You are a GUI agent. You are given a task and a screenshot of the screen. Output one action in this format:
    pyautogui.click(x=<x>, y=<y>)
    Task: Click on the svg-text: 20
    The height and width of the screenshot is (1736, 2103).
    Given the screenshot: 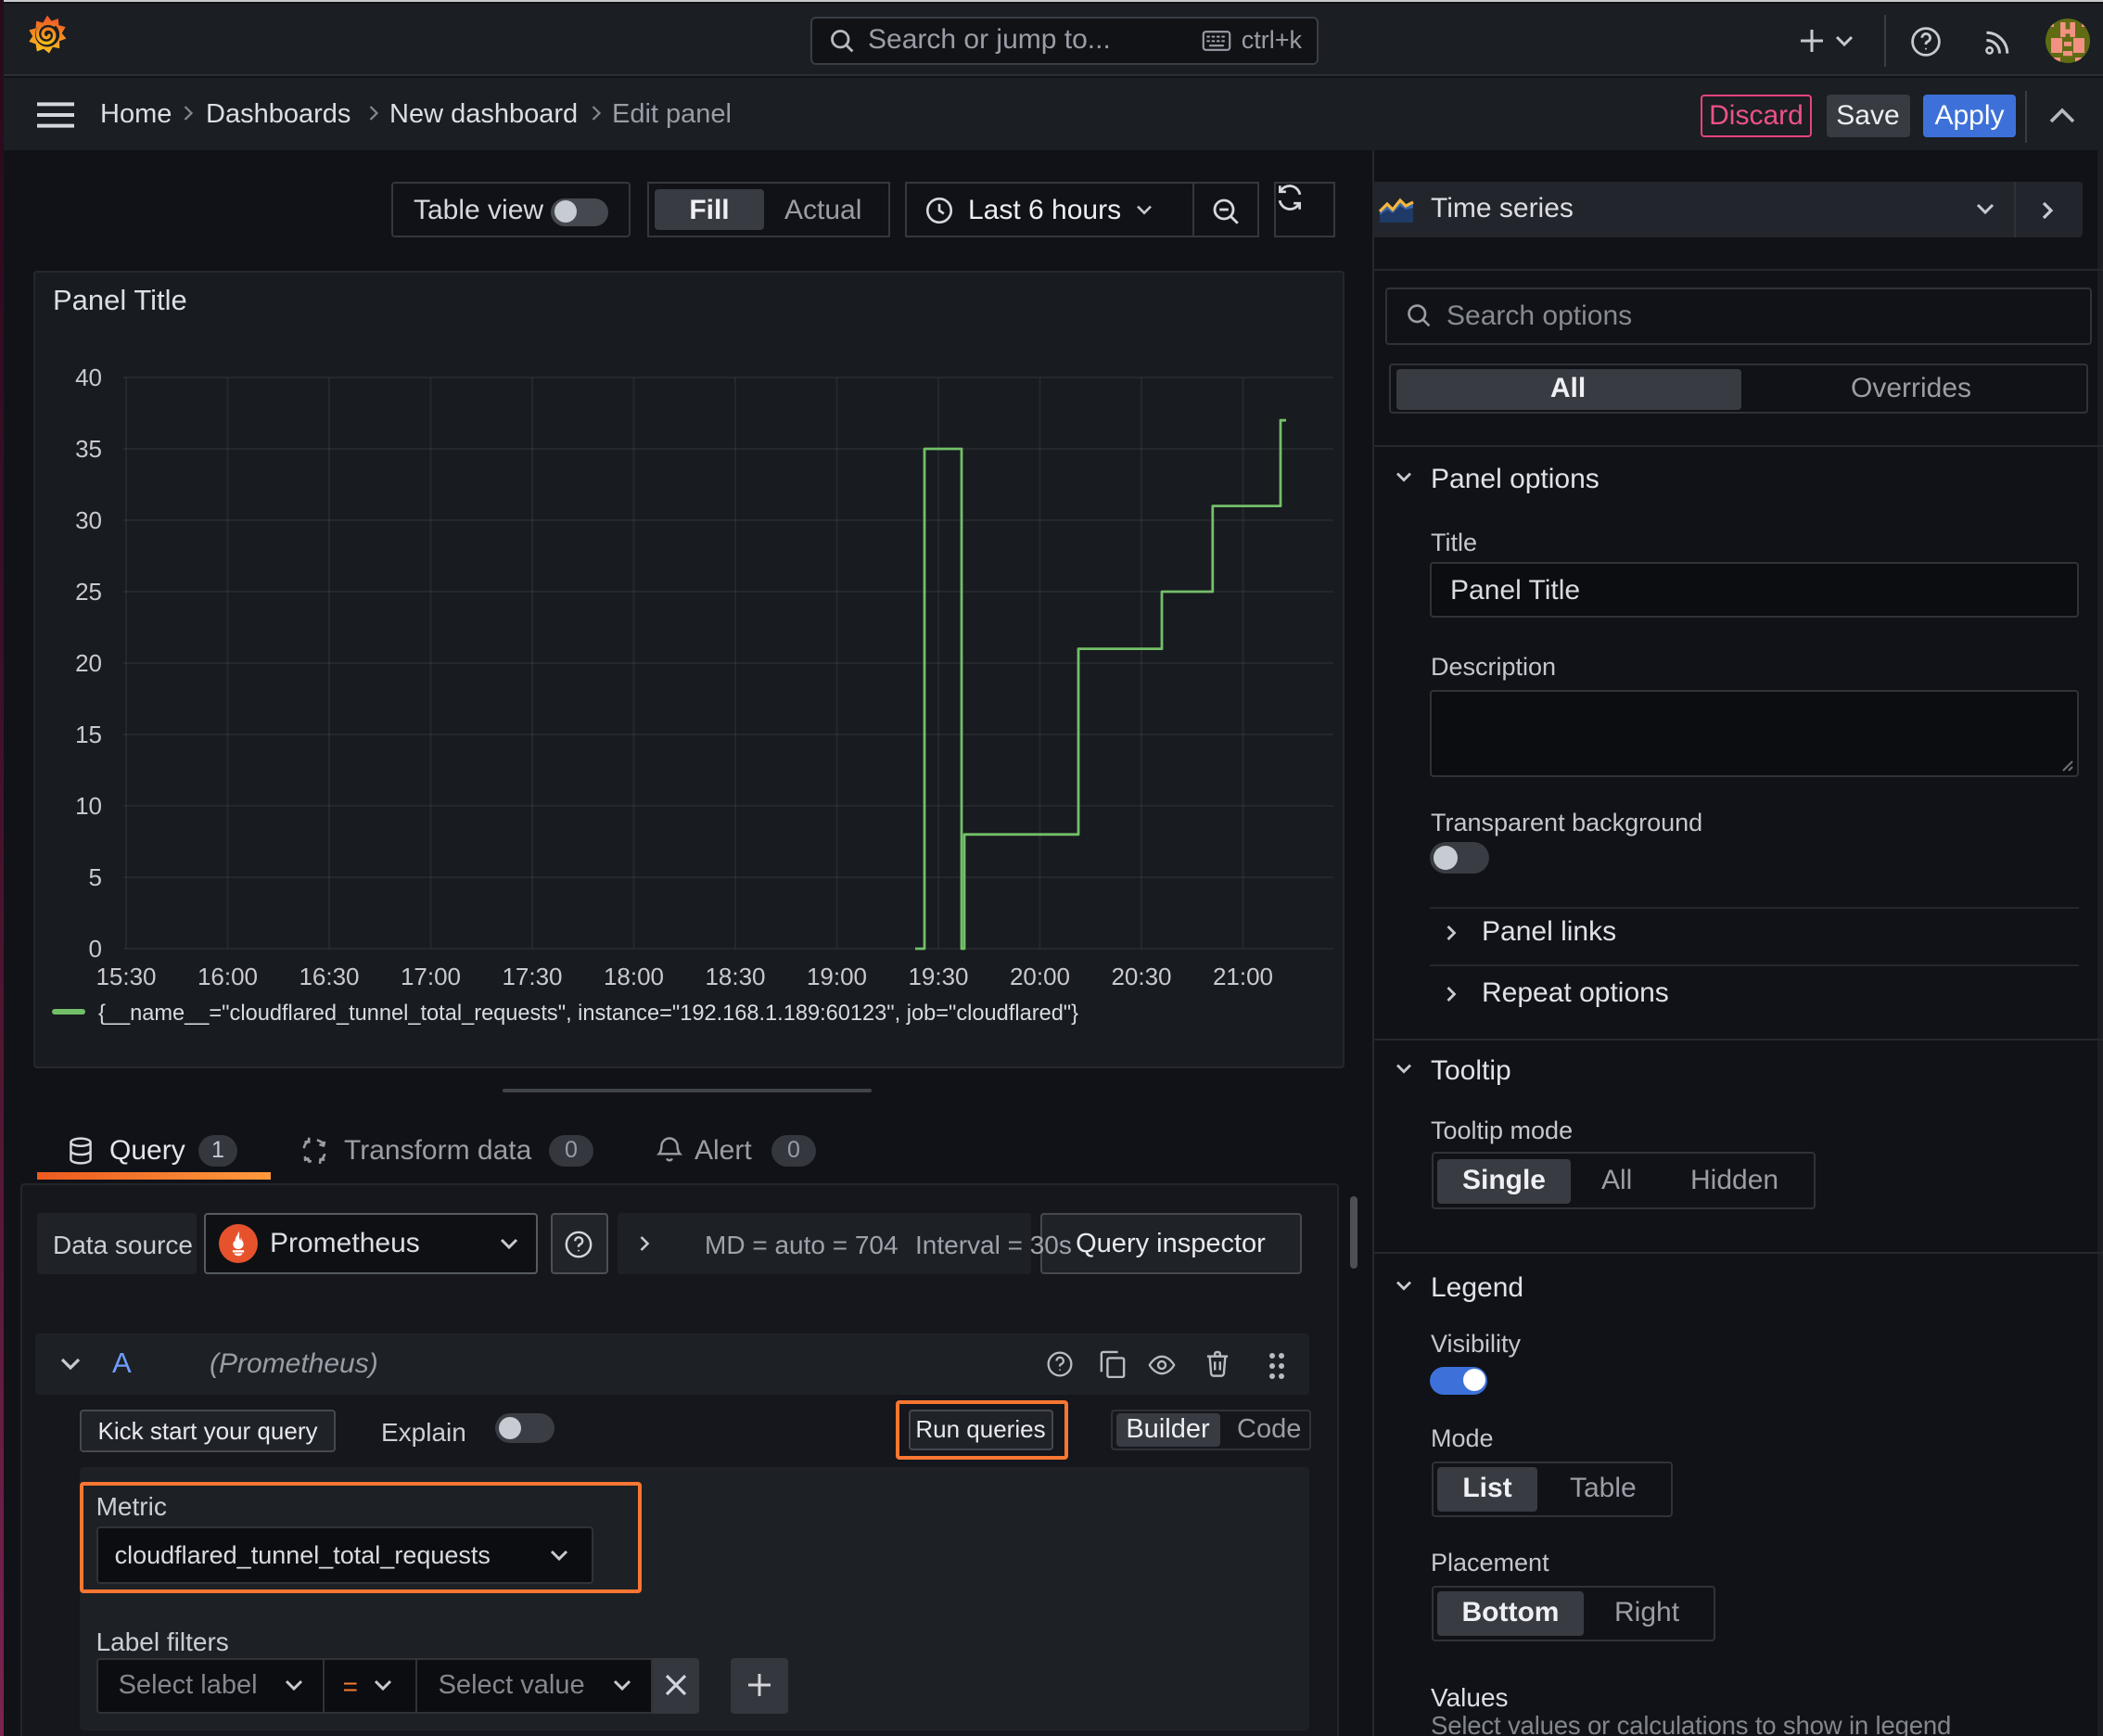 What is the action you would take?
    pyautogui.click(x=87, y=662)
    